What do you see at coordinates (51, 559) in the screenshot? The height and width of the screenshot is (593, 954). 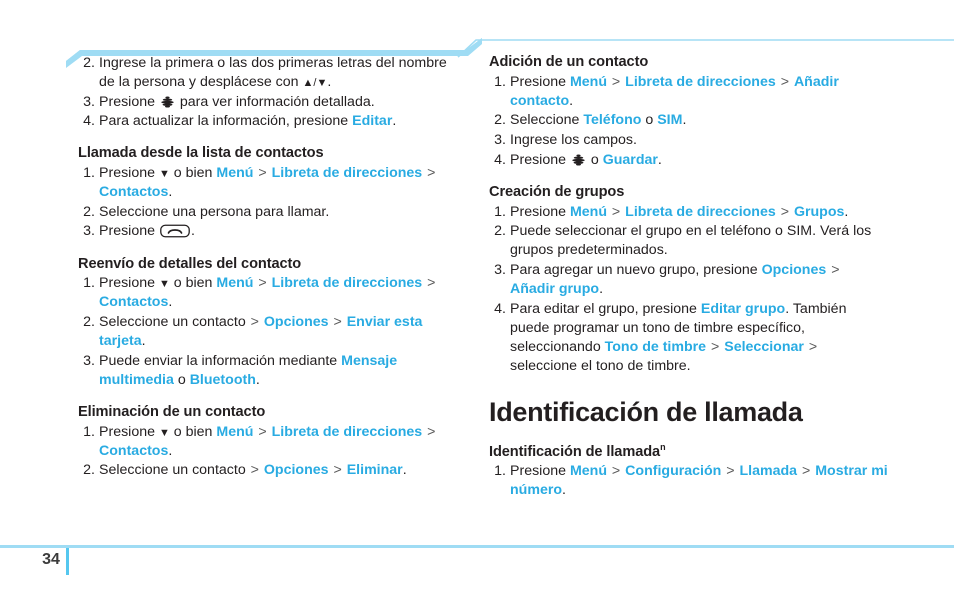 I see `page-number: 34` at bounding box center [51, 559].